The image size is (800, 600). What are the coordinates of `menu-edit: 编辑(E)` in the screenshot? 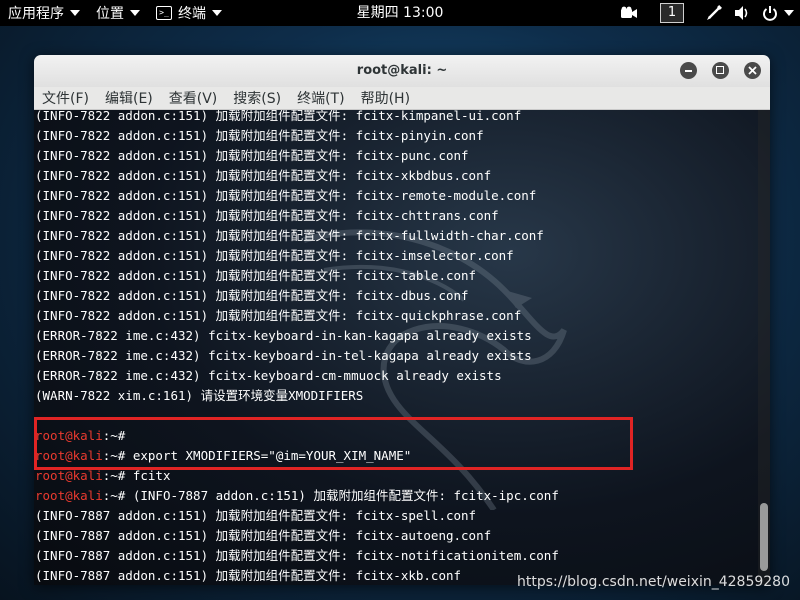 It's located at (125, 98).